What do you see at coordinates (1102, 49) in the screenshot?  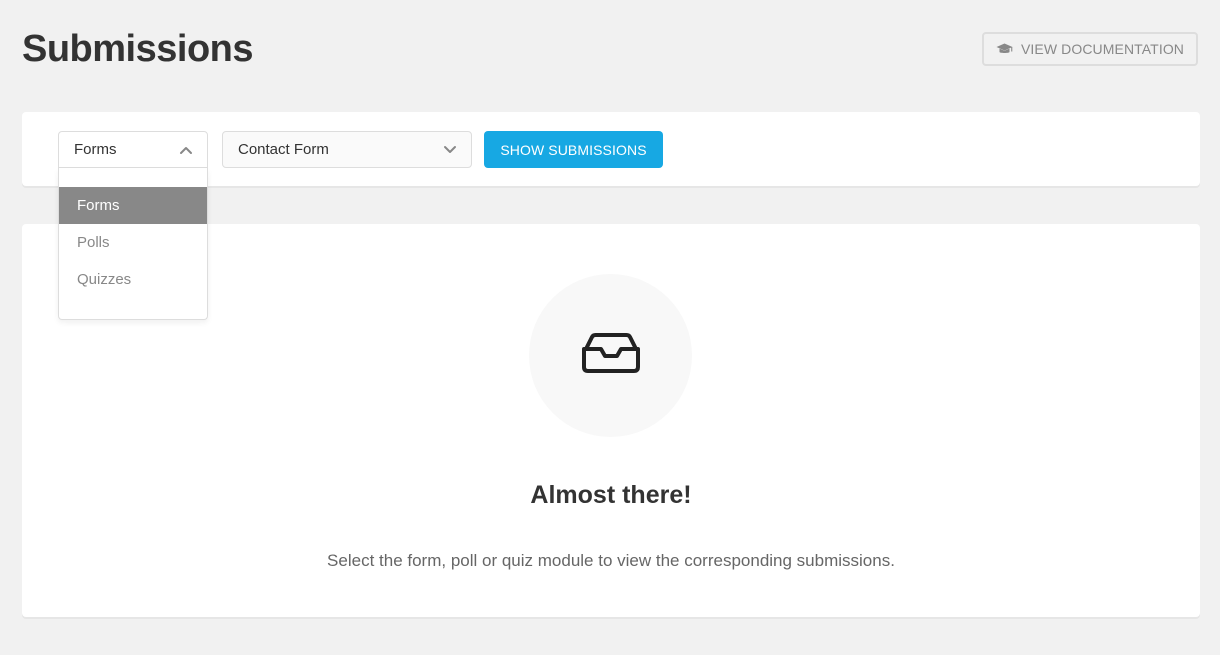 I see `view-documentation-label: VIEW DOCUMENTATION` at bounding box center [1102, 49].